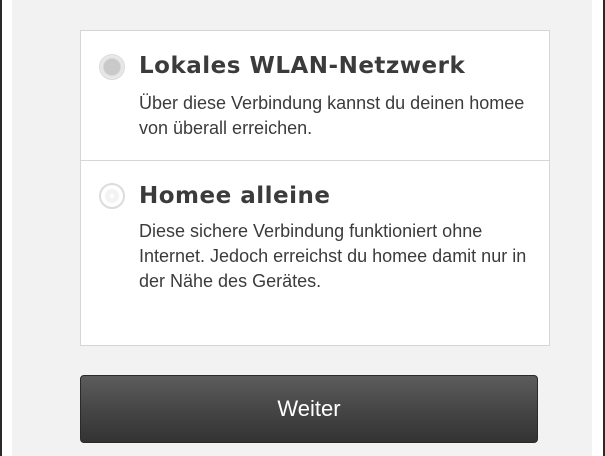  What do you see at coordinates (1, 228) in the screenshot?
I see `frame-border-left` at bounding box center [1, 228].